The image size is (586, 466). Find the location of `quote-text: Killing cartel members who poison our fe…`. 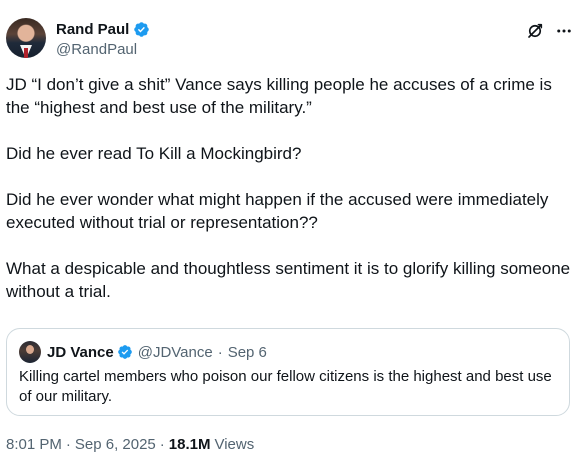

quote-text: Killing cartel members who poison our fe… is located at coordinates (285, 386).